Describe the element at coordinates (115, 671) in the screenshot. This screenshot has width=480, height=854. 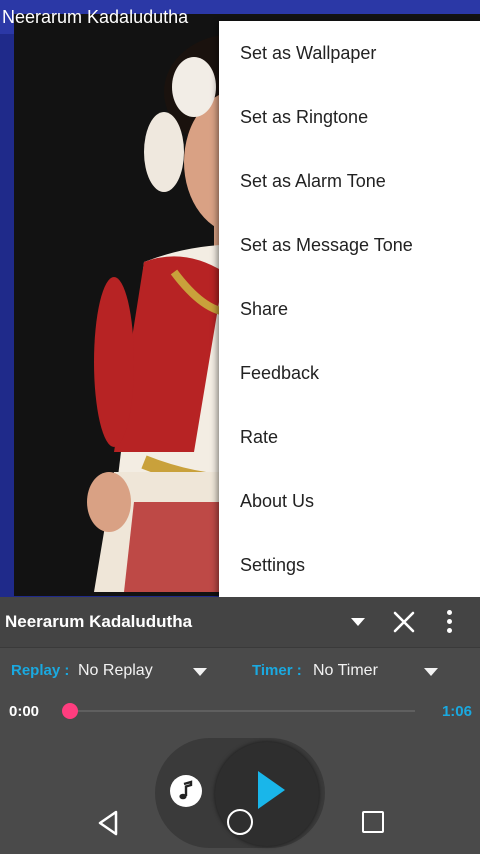
I see `replay-select: No Replay` at that location.